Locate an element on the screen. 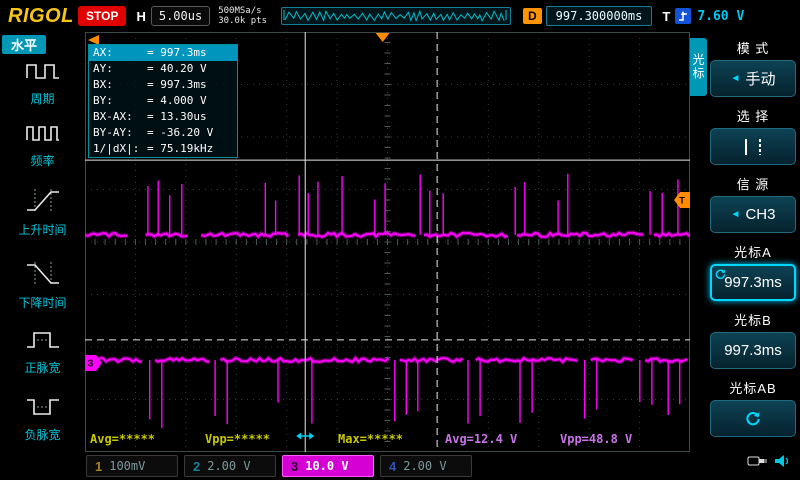 Image resolution: width=800 pixels, height=480 pixels. negative-pulse-width-icon is located at coordinates (42, 407).